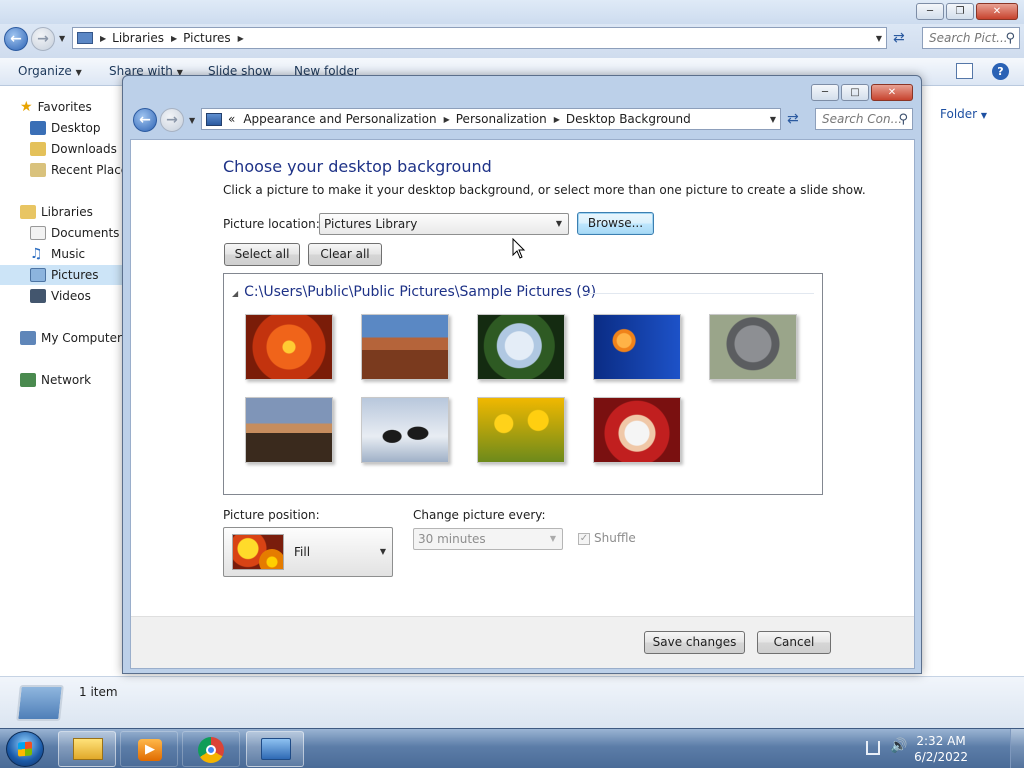 The width and height of the screenshot is (1024, 768). I want to click on dialog-footer: Save changes Cancel, so click(522, 642).